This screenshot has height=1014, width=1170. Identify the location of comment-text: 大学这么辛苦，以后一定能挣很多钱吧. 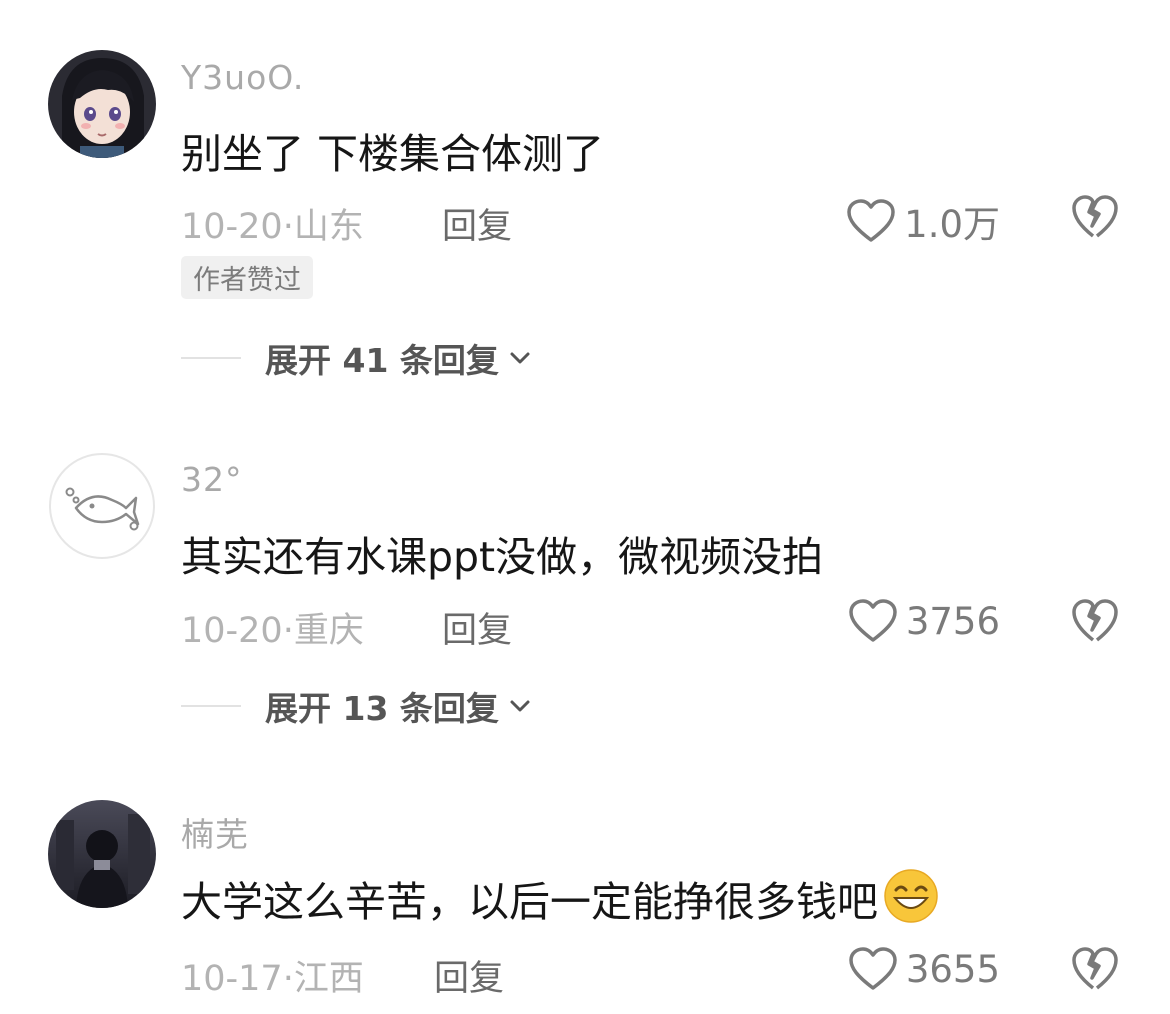
(560, 903).